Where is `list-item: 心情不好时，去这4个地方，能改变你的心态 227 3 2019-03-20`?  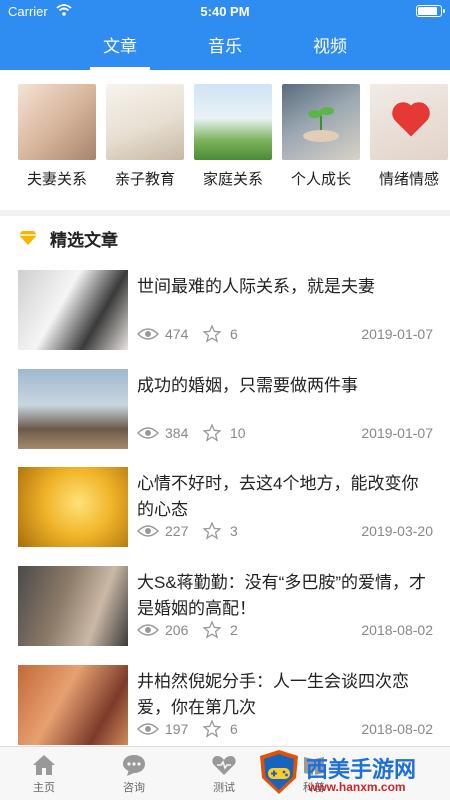
list-item: 心情不好时，去这4个地方，能改变你的心态 227 3 2019-03-20 is located at coordinates (225, 514).